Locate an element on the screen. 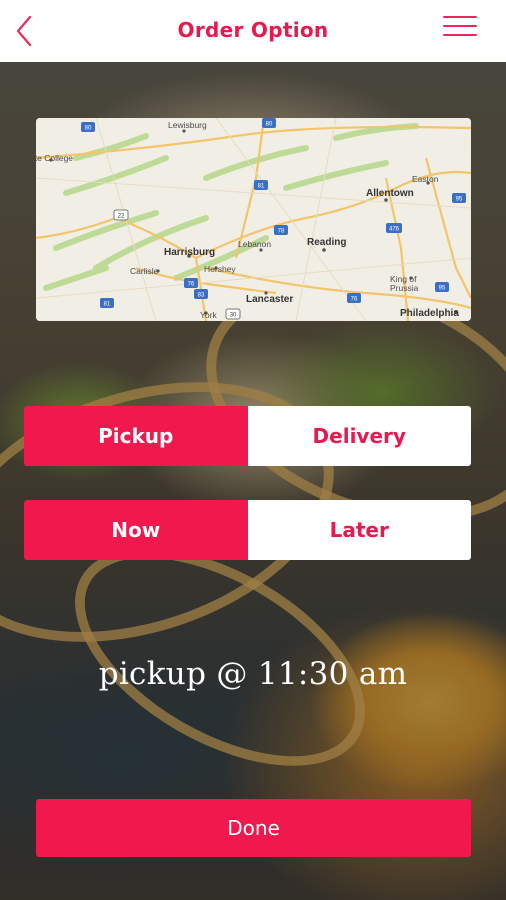 The width and height of the screenshot is (506, 900). done-button: Done is located at coordinates (253, 828).